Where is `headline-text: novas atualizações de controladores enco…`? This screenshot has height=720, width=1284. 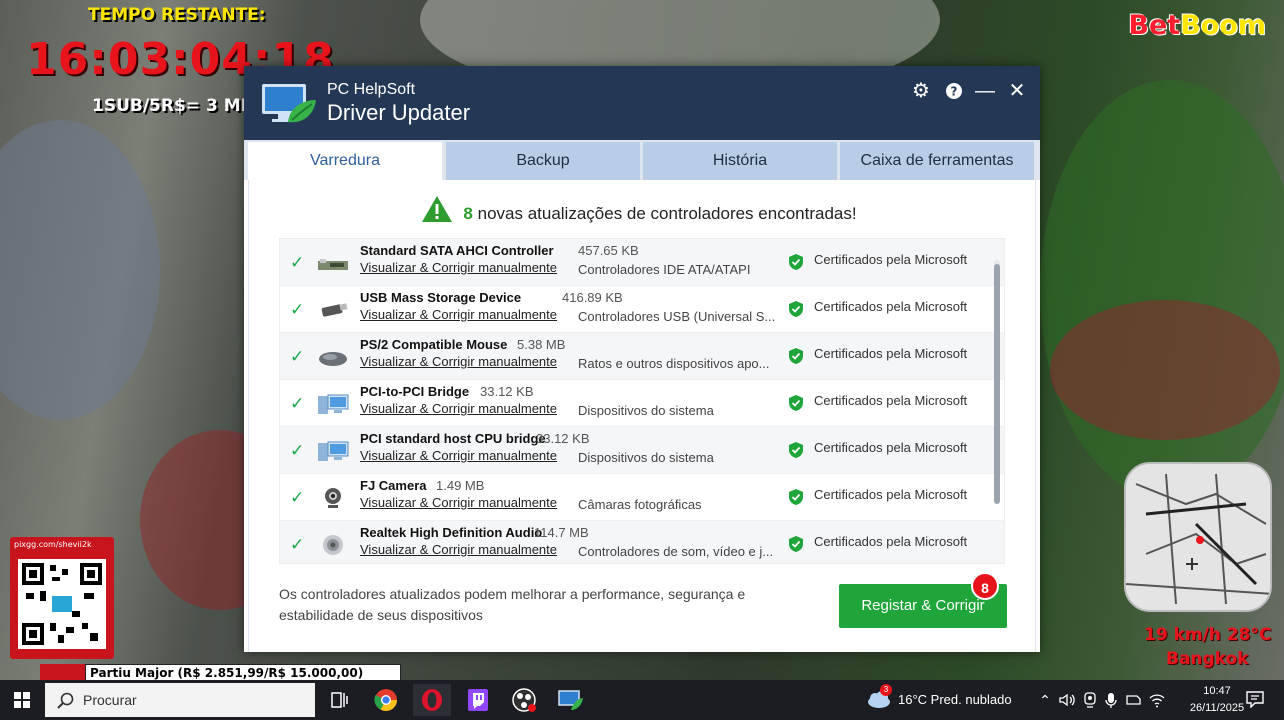 headline-text: novas atualizações de controladores enco… is located at coordinates (667, 213).